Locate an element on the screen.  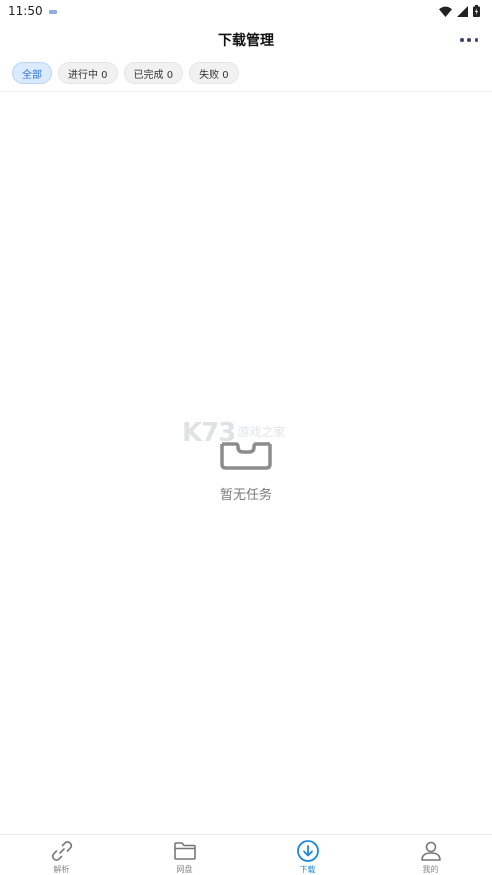
header-divider is located at coordinates (246, 91).